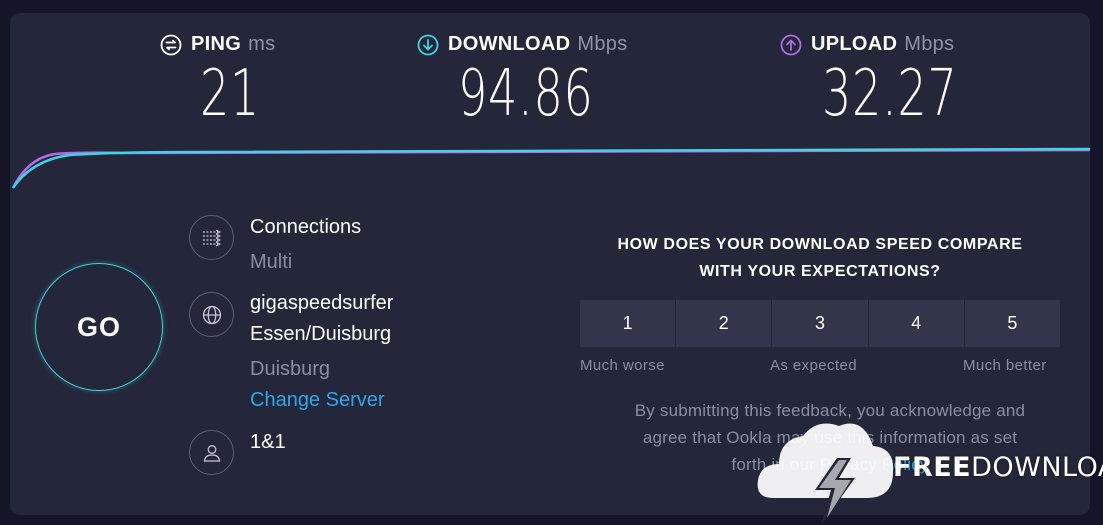  I want to click on server-name-line1: gigaspeedsurfer, so click(322, 303).